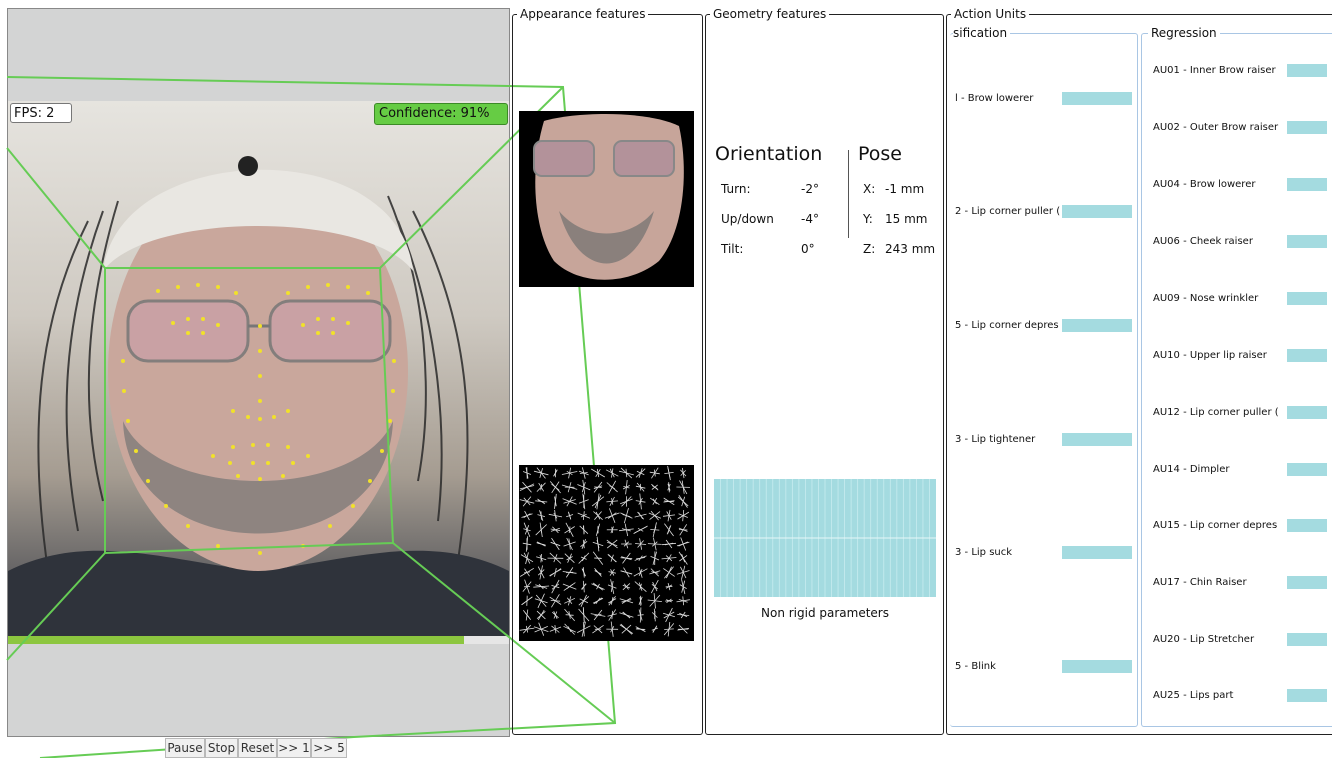 The width and height of the screenshot is (1332, 758). Describe the element at coordinates (747, 219) in the screenshot. I see `orientation-updown-label: Up/down` at that location.